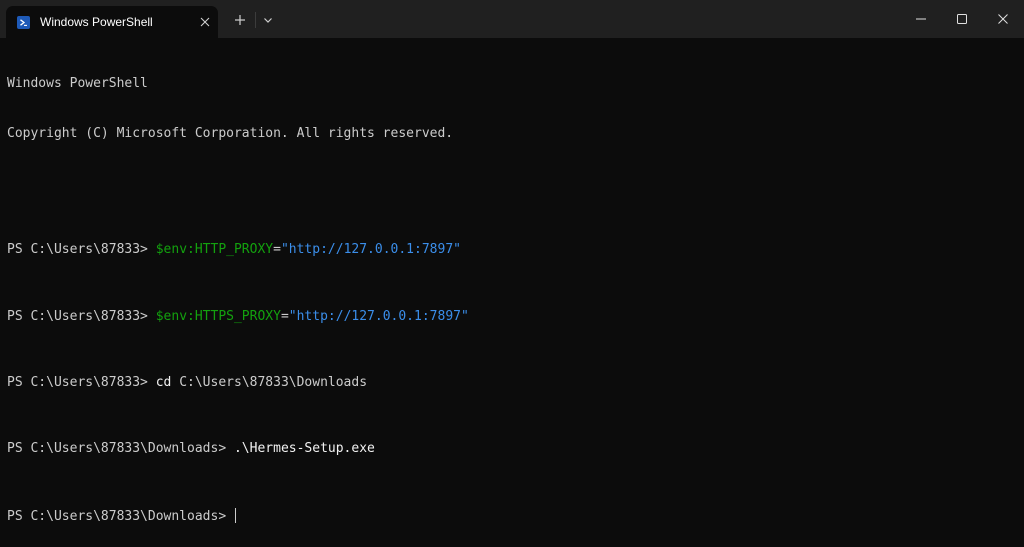  I want to click on minimize-button, so click(921, 19).